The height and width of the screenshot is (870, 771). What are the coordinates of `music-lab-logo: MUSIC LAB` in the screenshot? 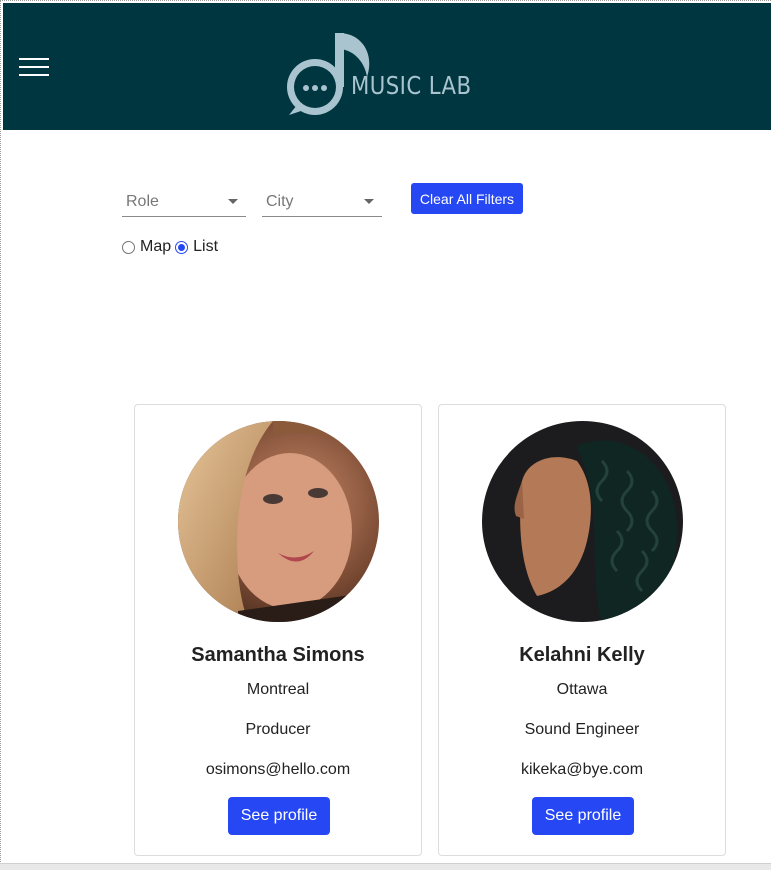 It's located at (383, 74).